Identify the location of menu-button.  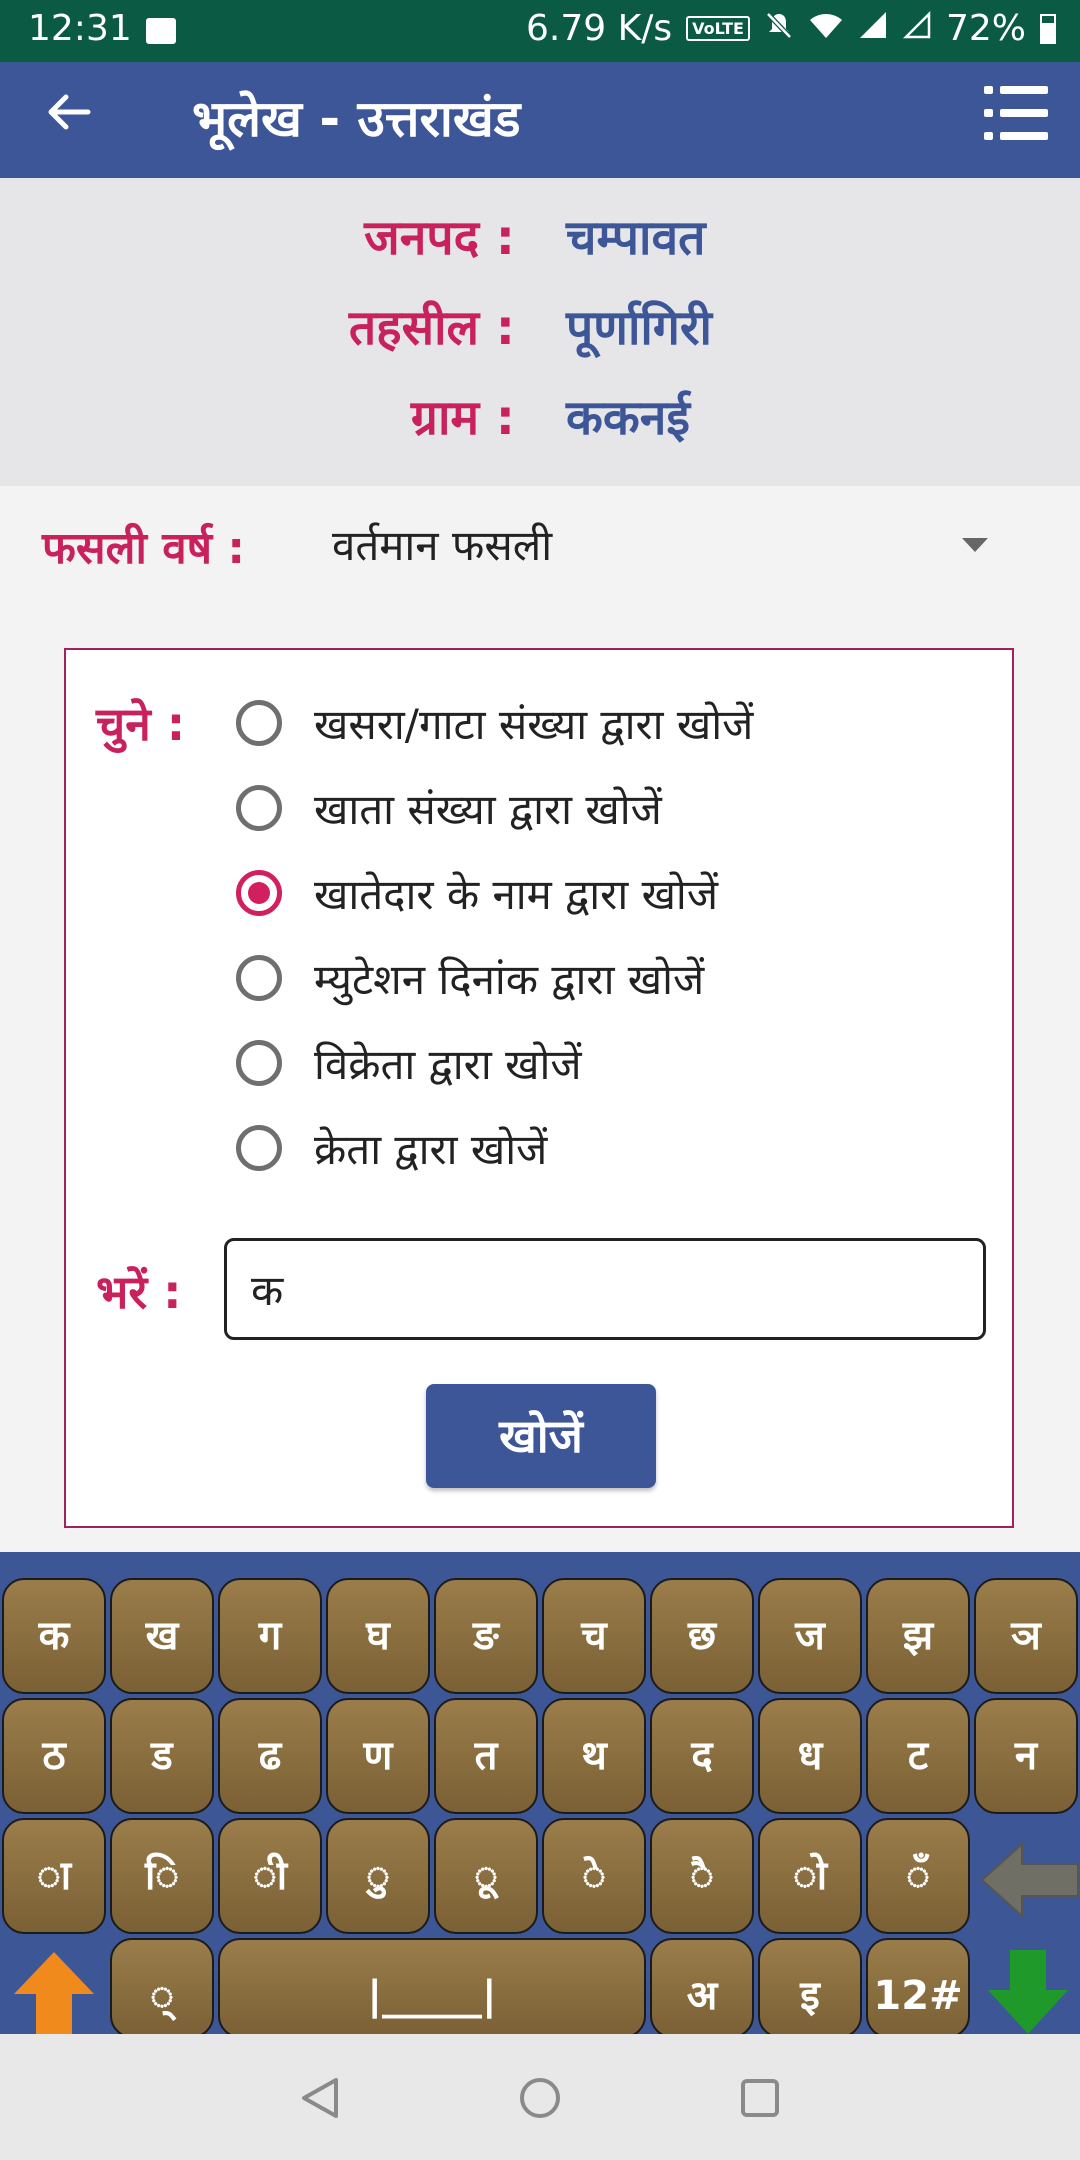
(1016, 114).